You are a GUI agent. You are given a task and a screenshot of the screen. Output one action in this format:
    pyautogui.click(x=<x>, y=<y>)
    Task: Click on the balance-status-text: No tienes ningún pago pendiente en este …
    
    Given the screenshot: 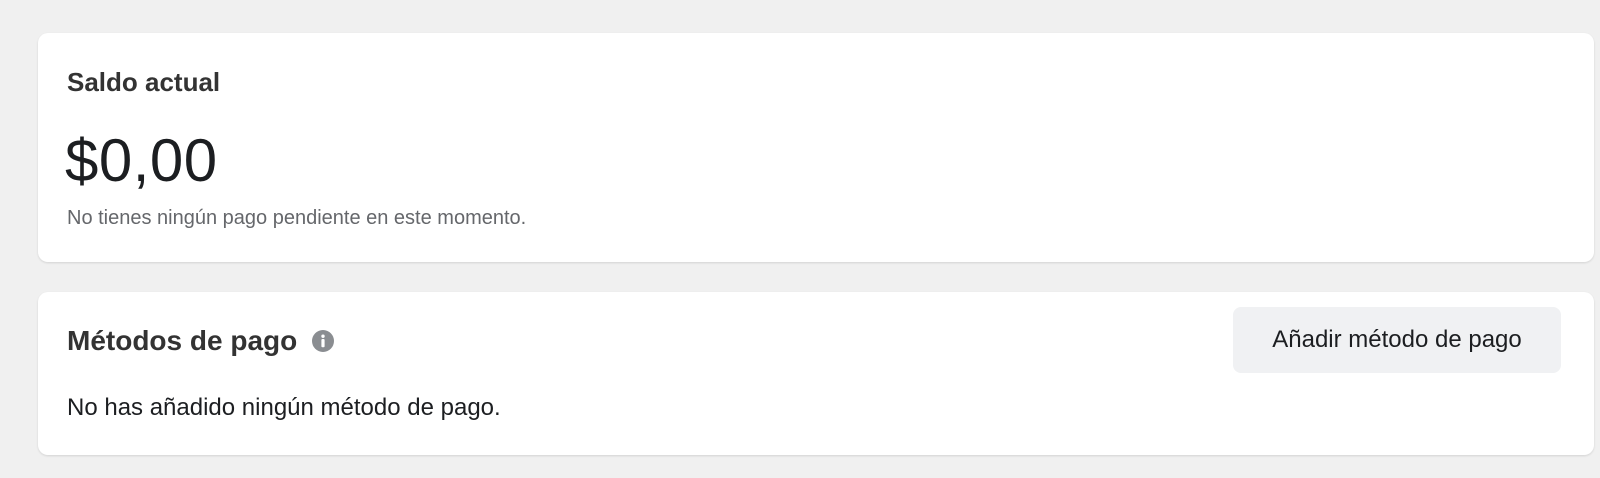 What is the action you would take?
    pyautogui.click(x=297, y=218)
    